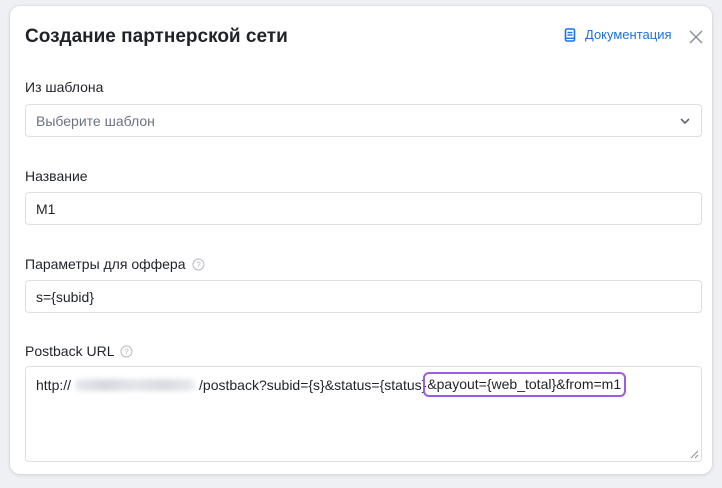  I want to click on dialog-title: Создание партнерской сети, so click(156, 36).